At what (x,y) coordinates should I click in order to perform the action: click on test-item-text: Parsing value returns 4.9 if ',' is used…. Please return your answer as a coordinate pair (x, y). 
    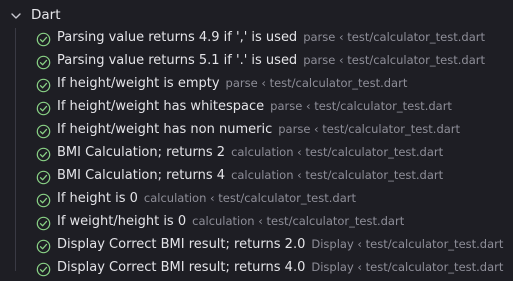
    Looking at the image, I should click on (271, 37).